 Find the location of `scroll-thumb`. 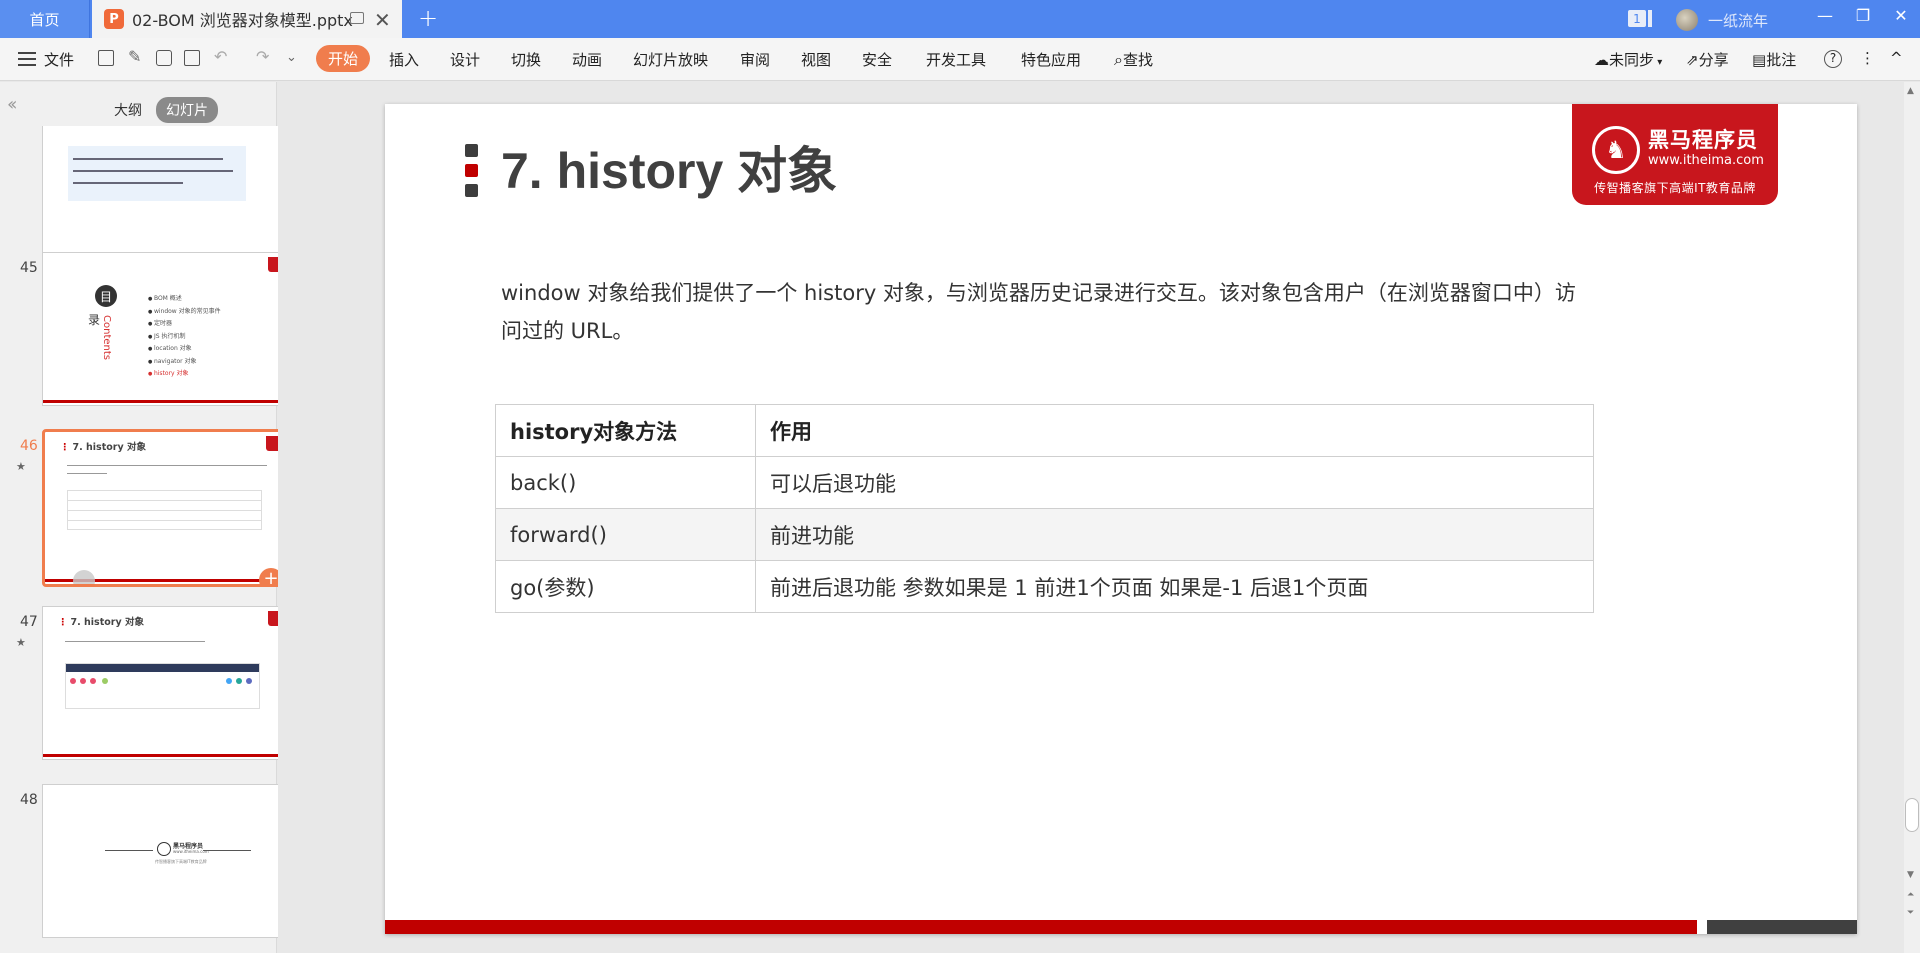

scroll-thumb is located at coordinates (1912, 815).